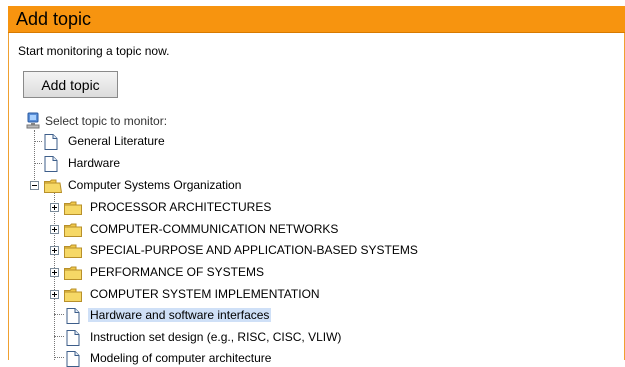 The width and height of the screenshot is (625, 367). What do you see at coordinates (214, 229) in the screenshot?
I see `tree-item-label: COMPUTER-COMMUNICATION NETWORKS` at bounding box center [214, 229].